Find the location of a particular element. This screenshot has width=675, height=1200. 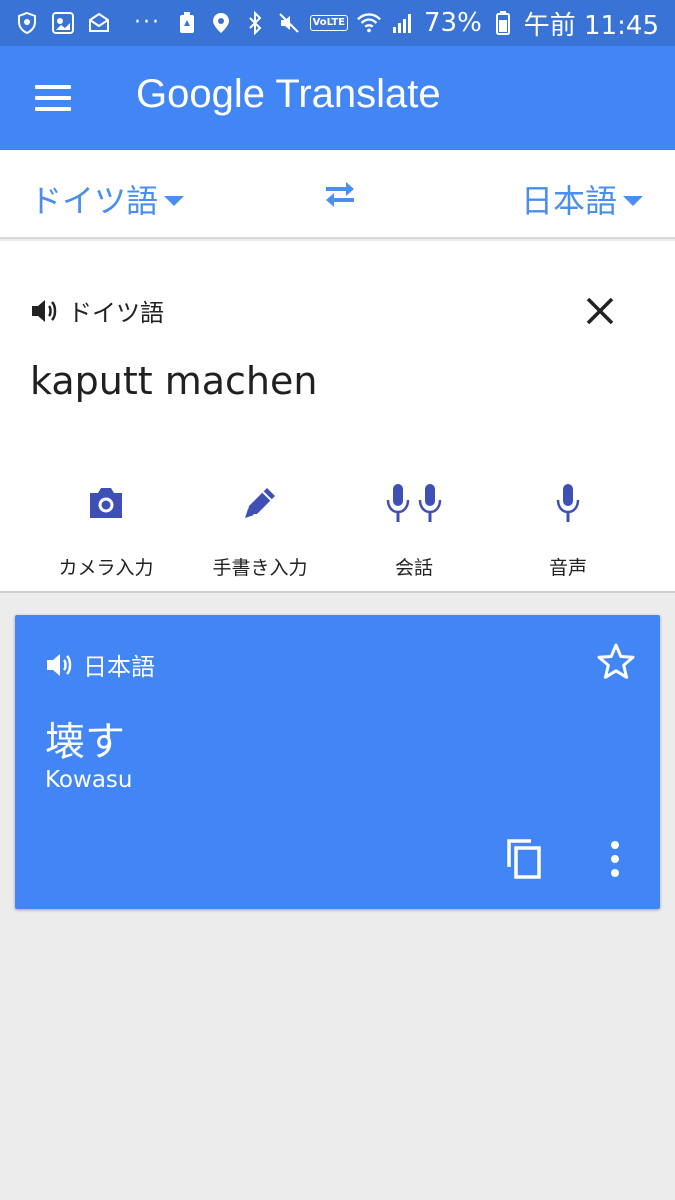

copy-icon is located at coordinates (524, 859).